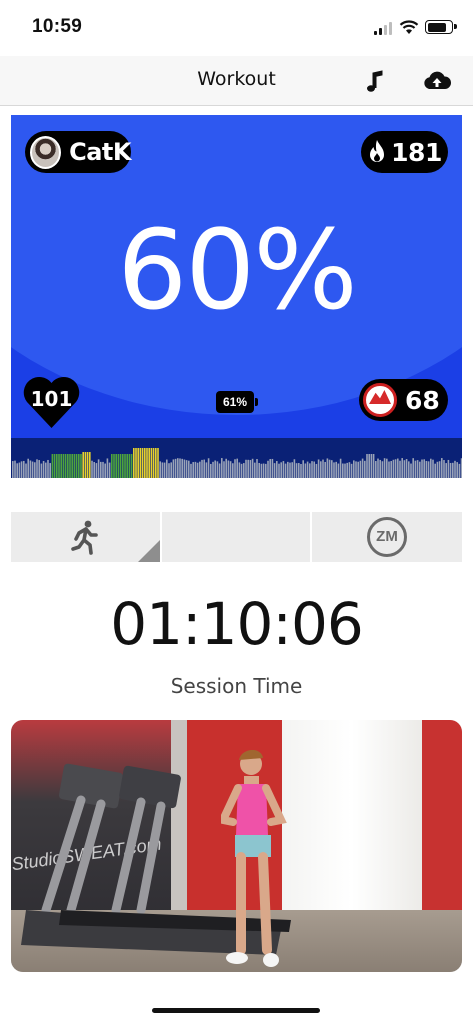 The image size is (473, 1024). I want to click on zone-match-button: ZM, so click(387, 537).